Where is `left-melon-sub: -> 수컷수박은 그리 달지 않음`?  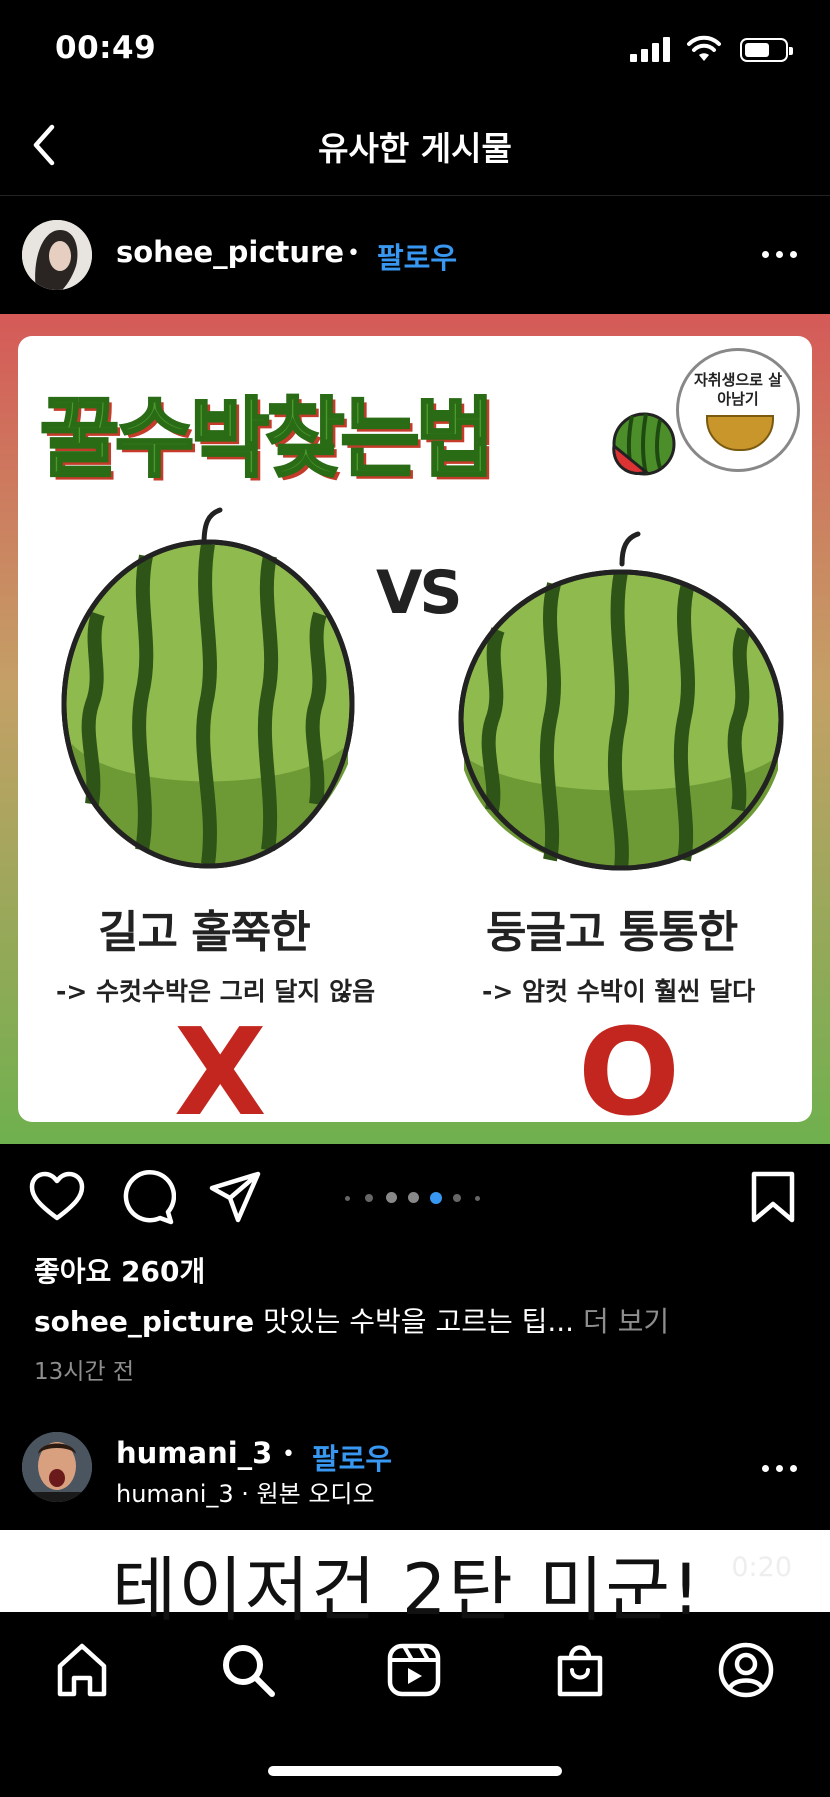 left-melon-sub: -> 수컷수박은 그리 달지 않음 is located at coordinates (216, 991).